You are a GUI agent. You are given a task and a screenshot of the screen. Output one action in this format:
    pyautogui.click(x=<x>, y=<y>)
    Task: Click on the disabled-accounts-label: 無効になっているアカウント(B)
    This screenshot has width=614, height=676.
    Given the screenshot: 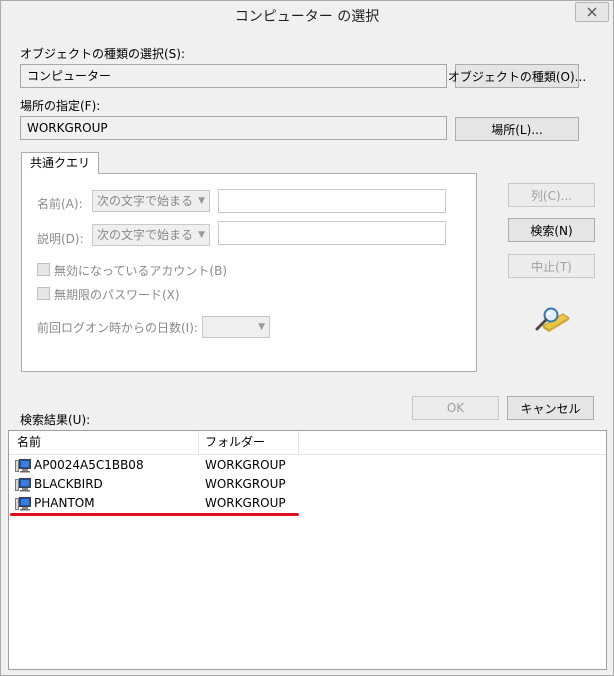 What is the action you would take?
    pyautogui.click(x=140, y=271)
    